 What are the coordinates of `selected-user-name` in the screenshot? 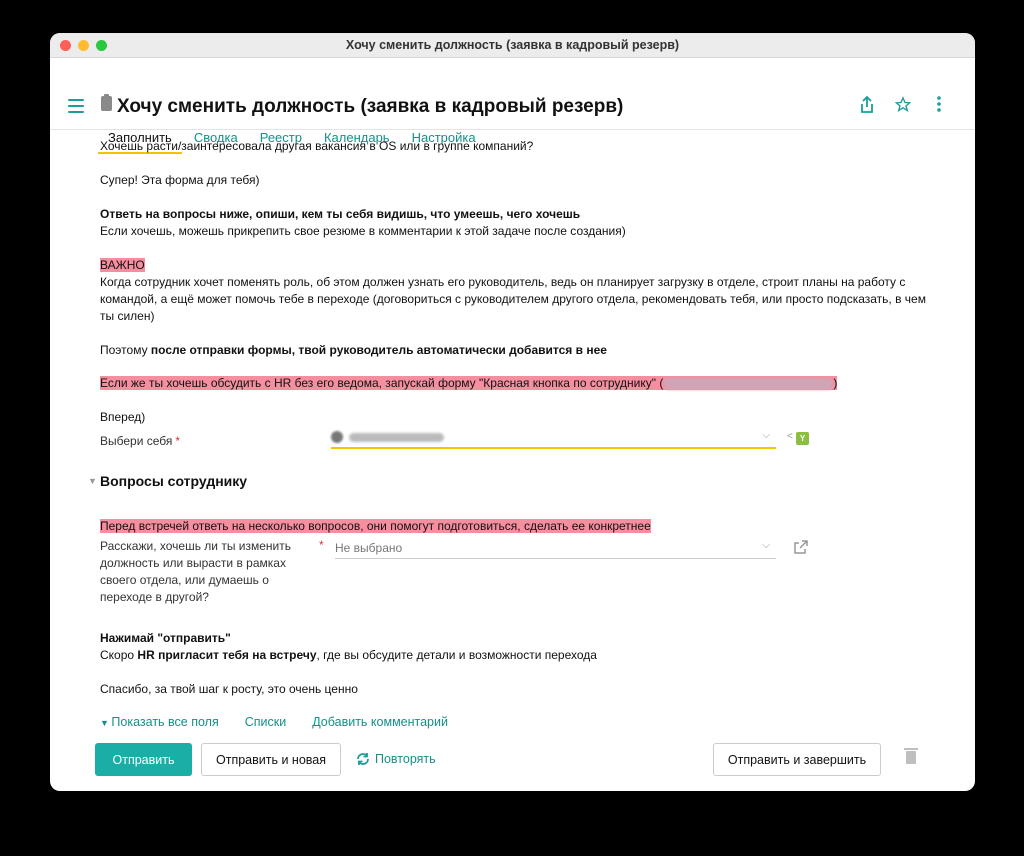 It's located at (396, 437).